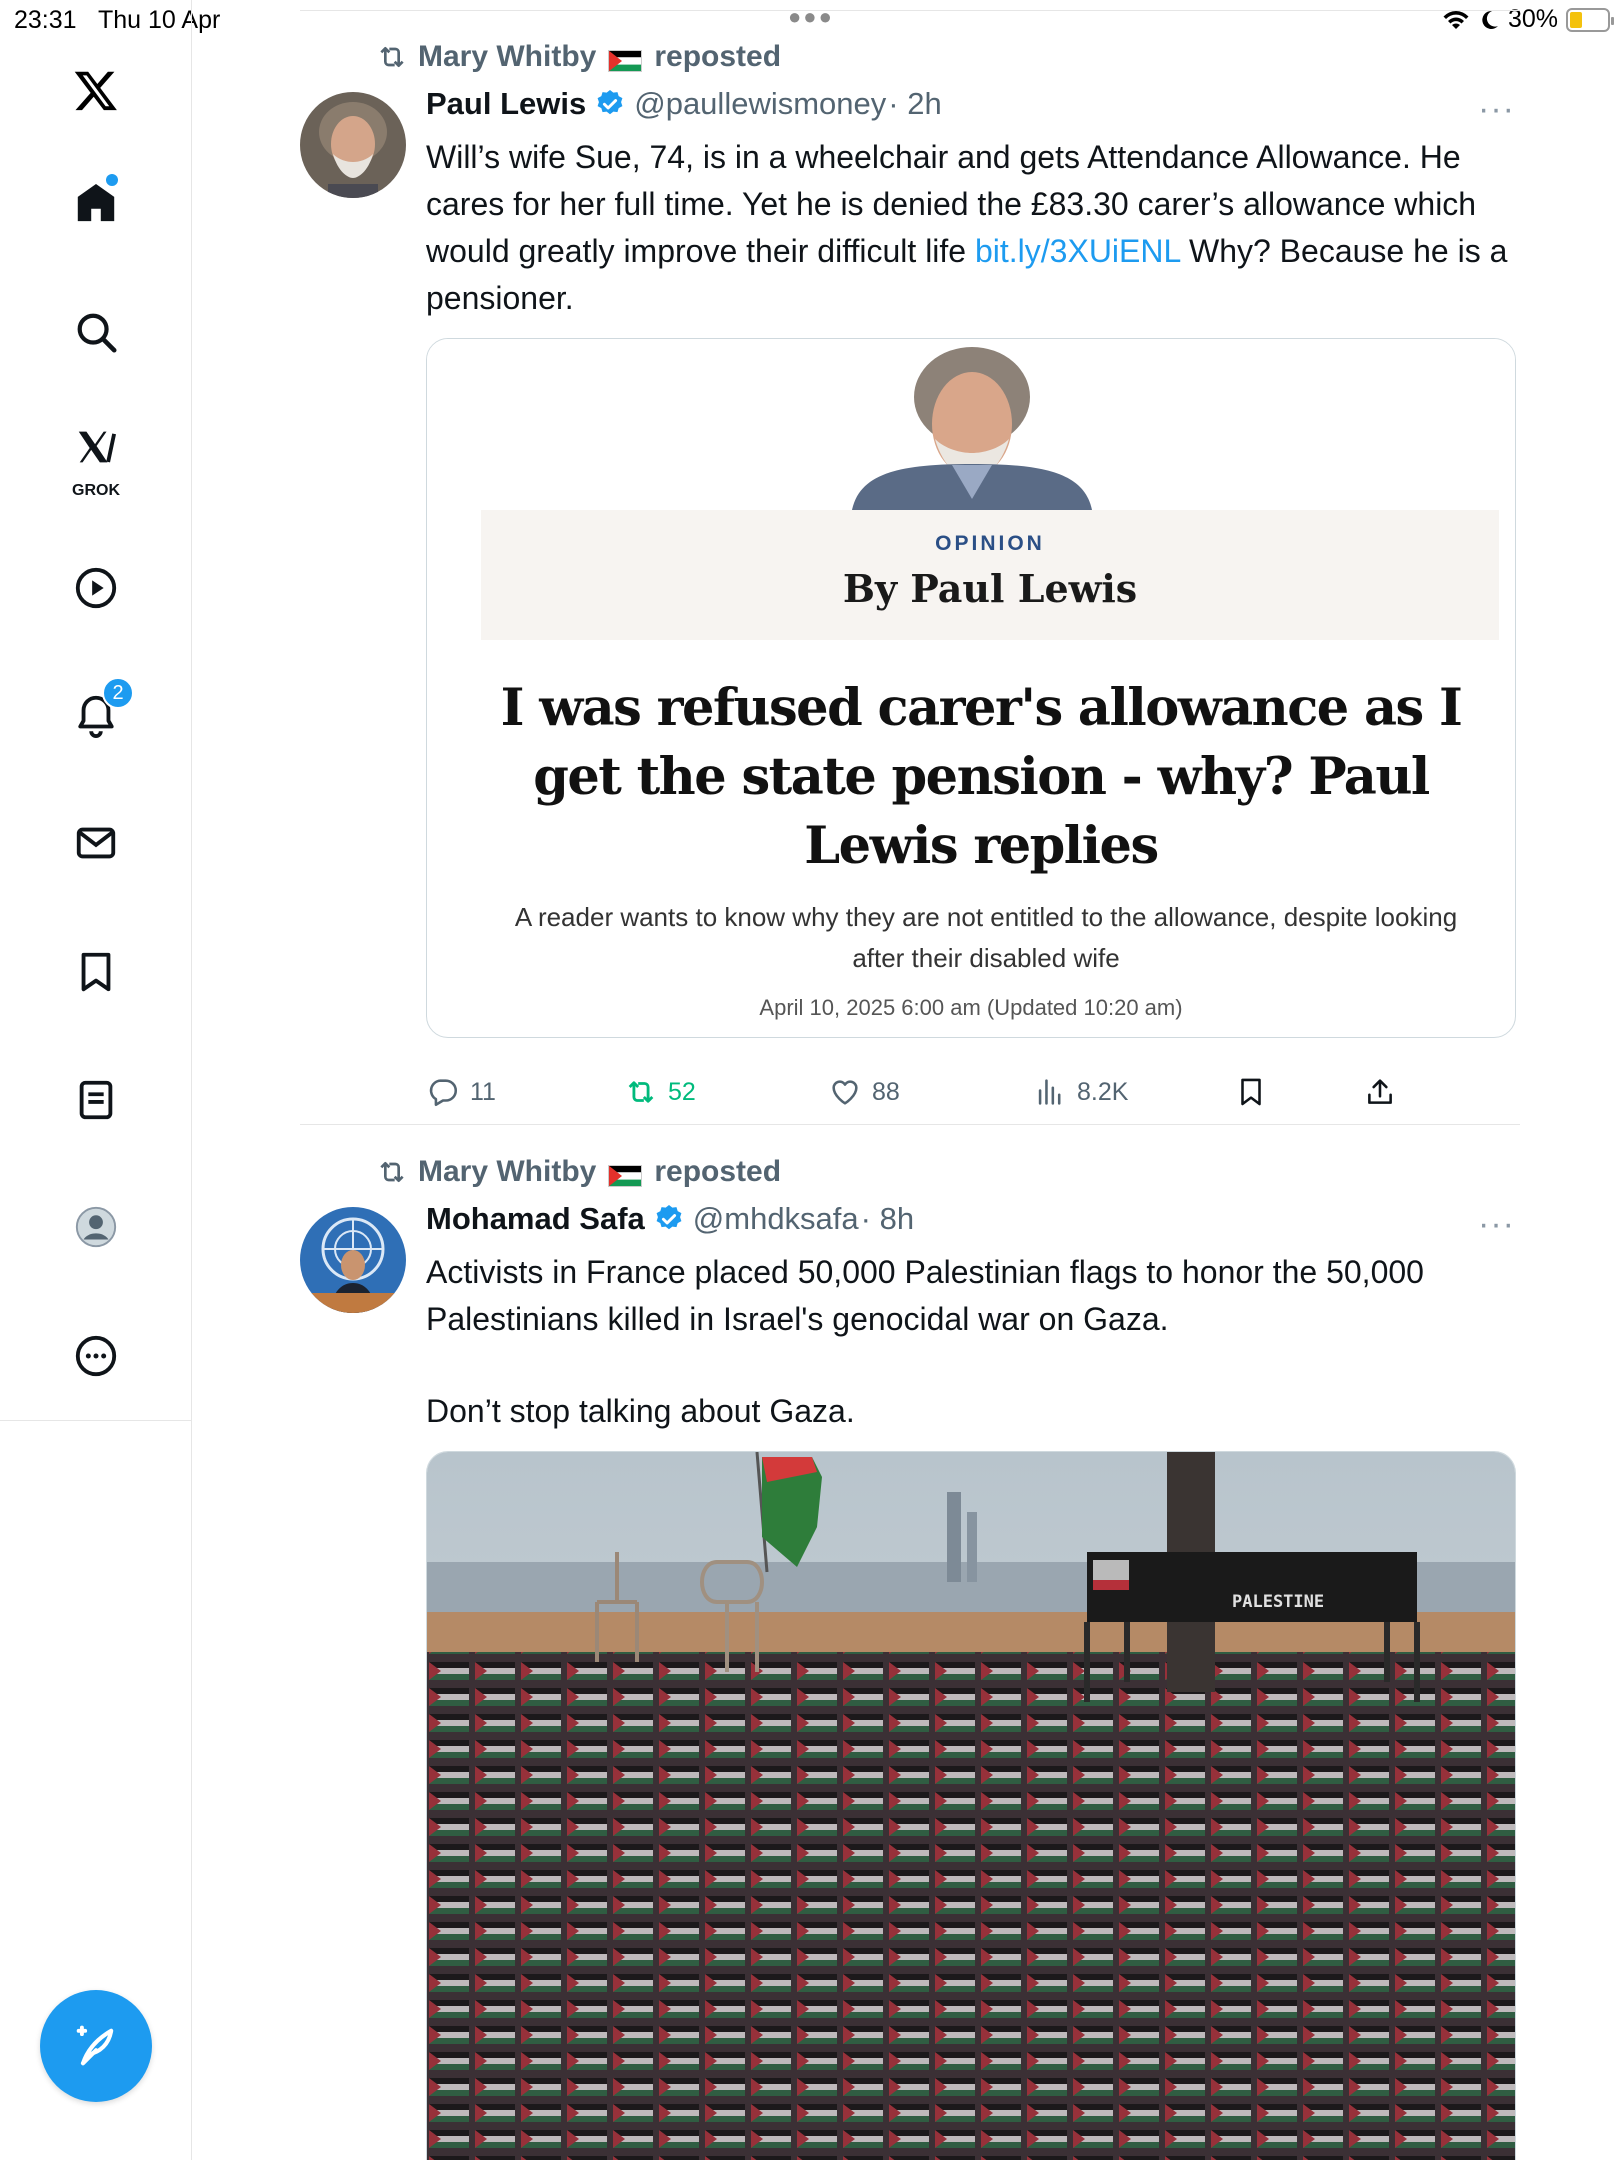 The image size is (1620, 2160). What do you see at coordinates (910, 10) in the screenshot?
I see `feed-top-divider` at bounding box center [910, 10].